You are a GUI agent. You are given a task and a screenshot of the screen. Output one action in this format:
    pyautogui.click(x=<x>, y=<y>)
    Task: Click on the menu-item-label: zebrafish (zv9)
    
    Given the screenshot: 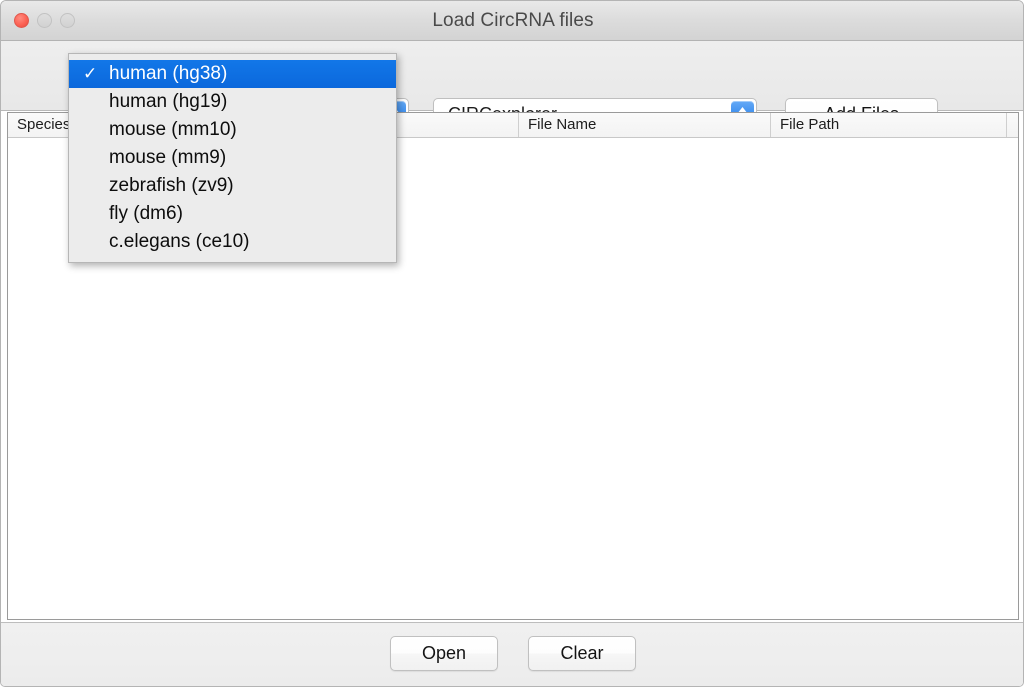 What is the action you would take?
    pyautogui.click(x=171, y=185)
    